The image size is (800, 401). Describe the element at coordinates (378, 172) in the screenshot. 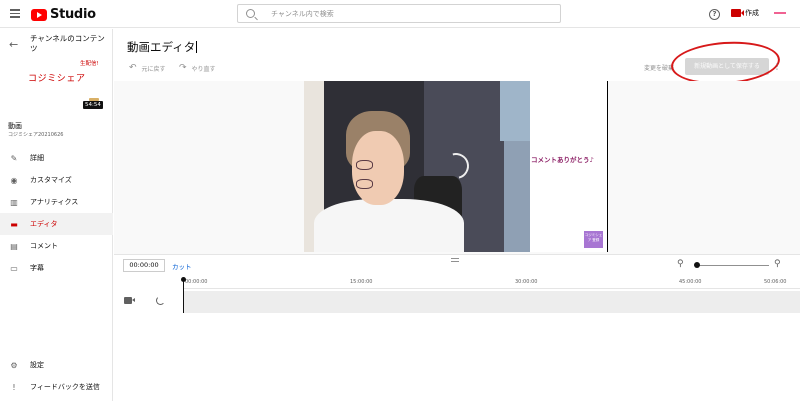

I see `video-person-glasses` at that location.